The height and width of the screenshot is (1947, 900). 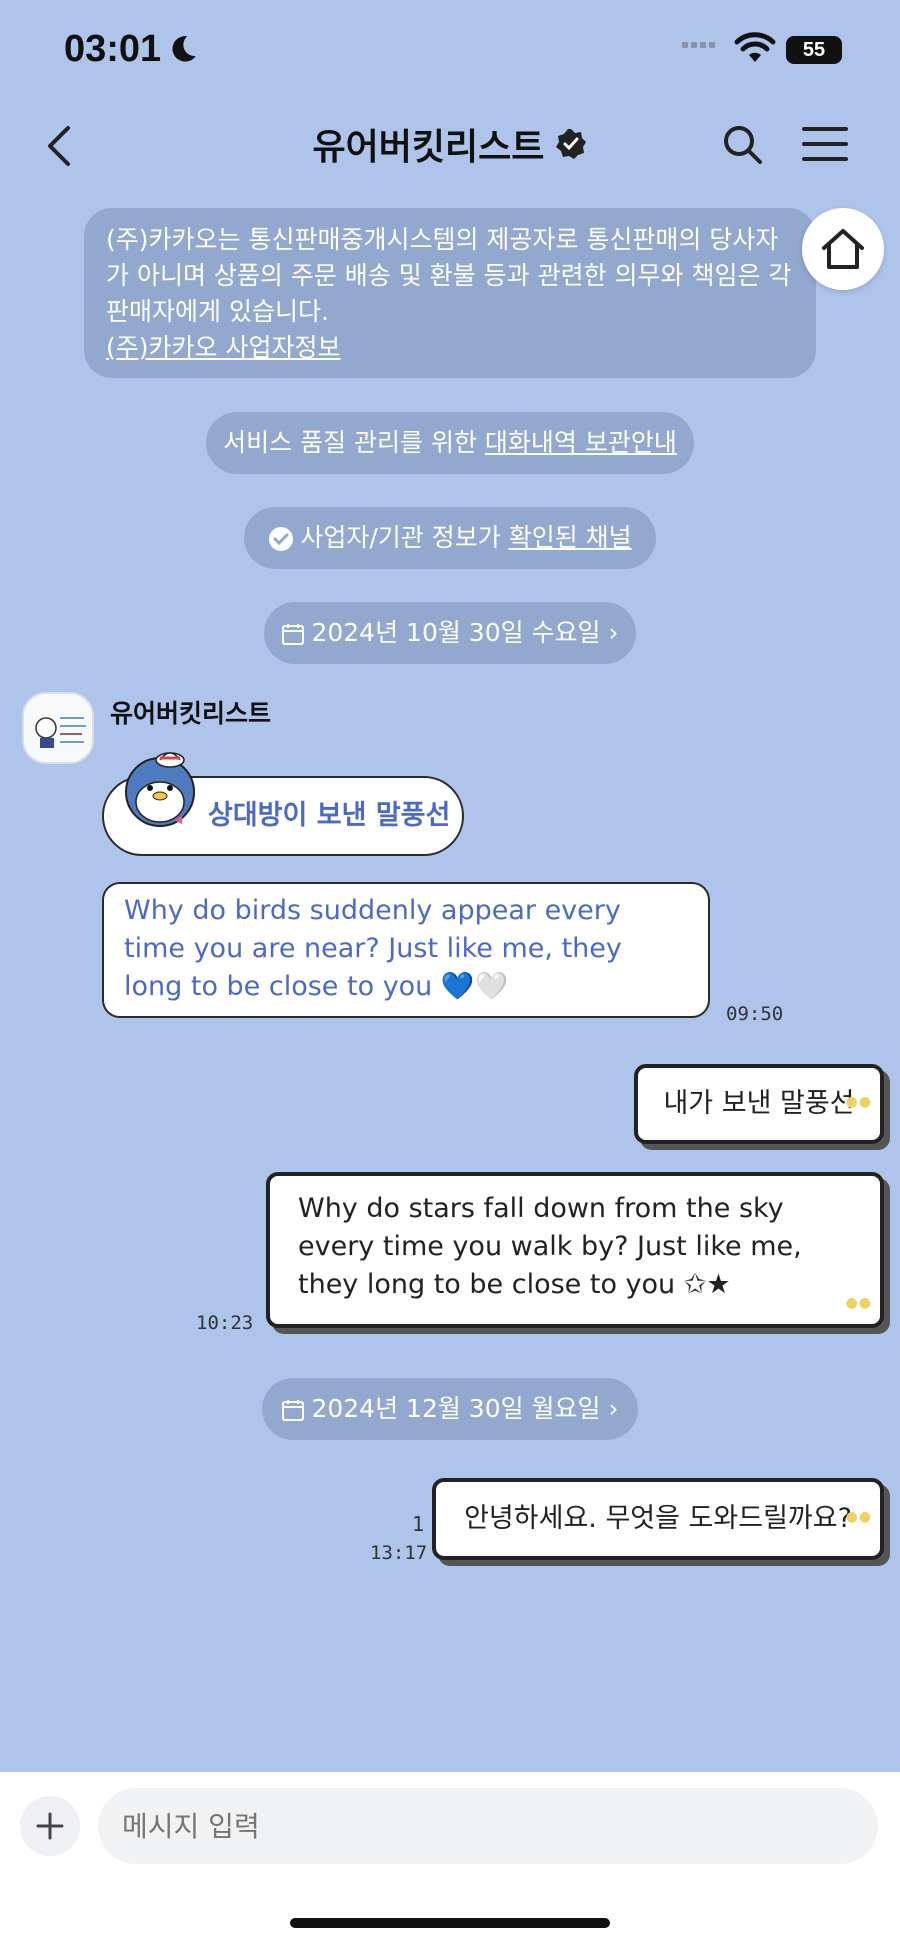 I want to click on penguin-sticker-icon, so click(x=160, y=789).